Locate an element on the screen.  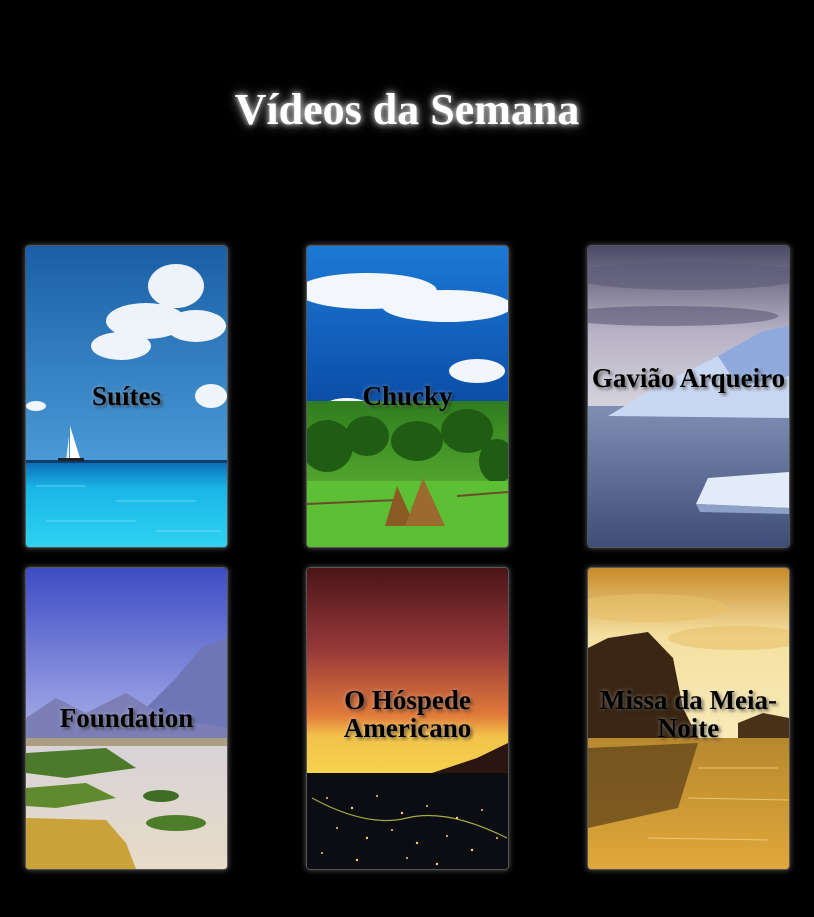
video-card-suites: Suítes is located at coordinates (126, 396).